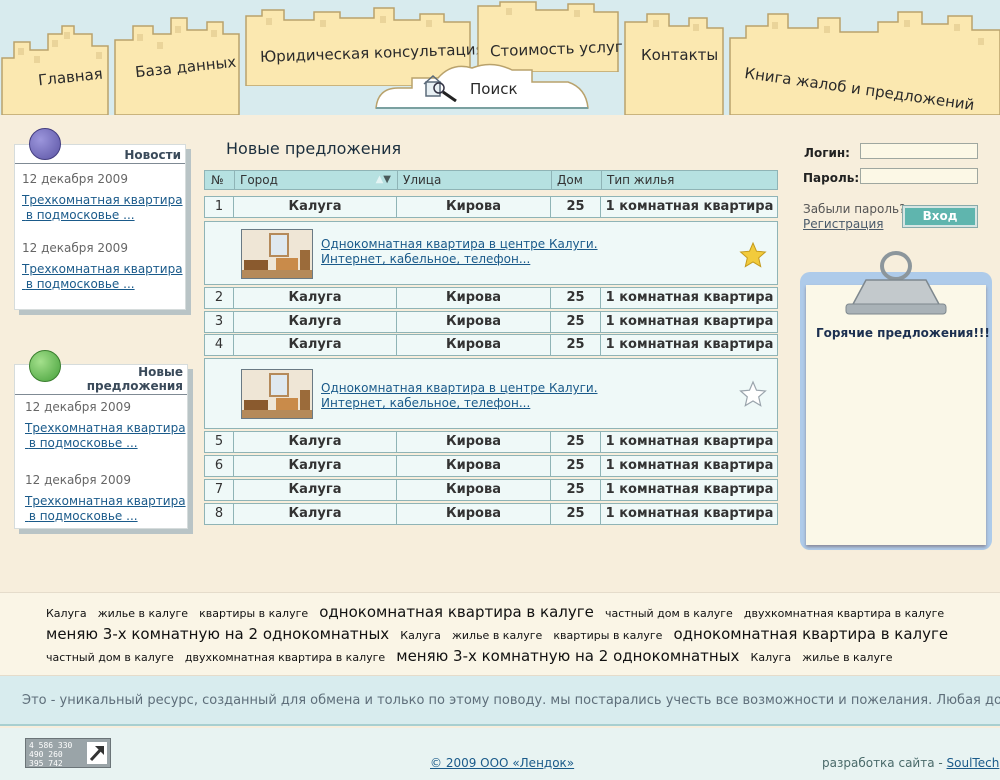 This screenshot has height=780, width=1000. I want to click on new-offers-title-line1: Новые, so click(160, 372).